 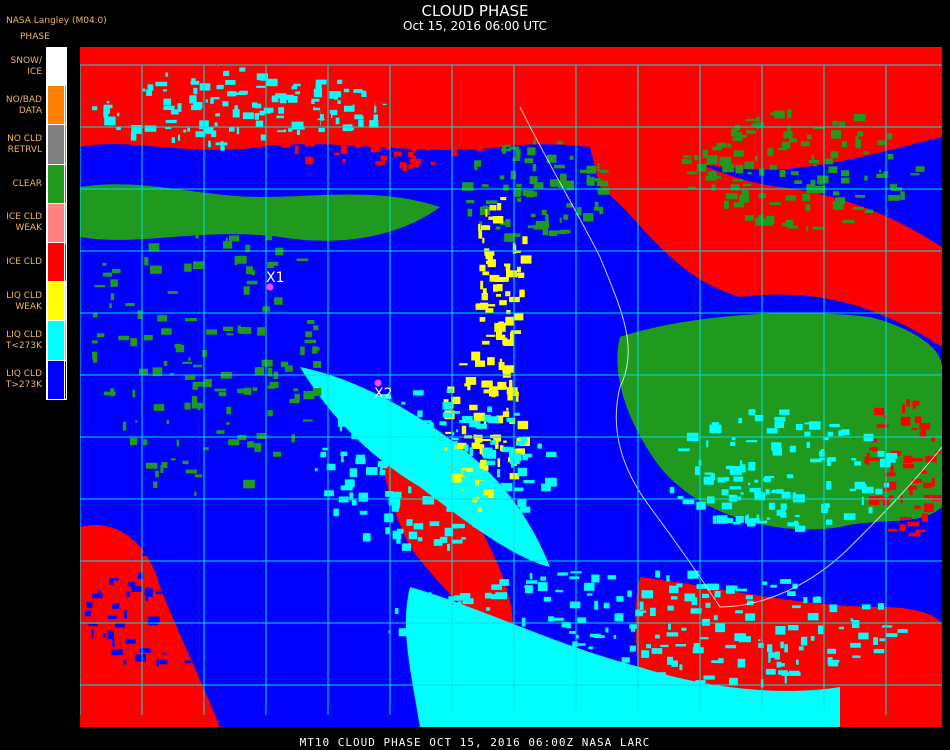 What do you see at coordinates (27, 183) in the screenshot?
I see `legend-label: CLEAR` at bounding box center [27, 183].